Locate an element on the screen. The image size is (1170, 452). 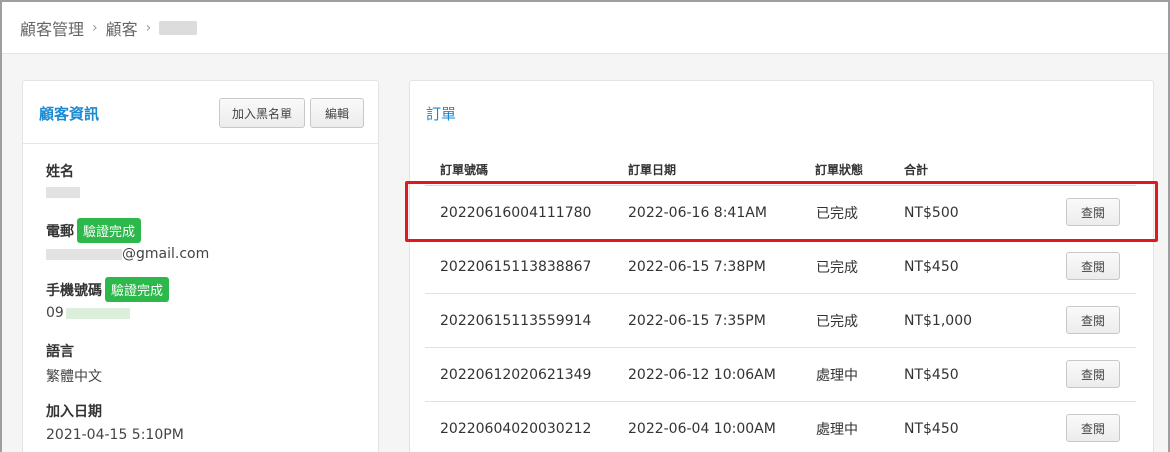
column-header-order-number: 訂單號碼 is located at coordinates (464, 170).